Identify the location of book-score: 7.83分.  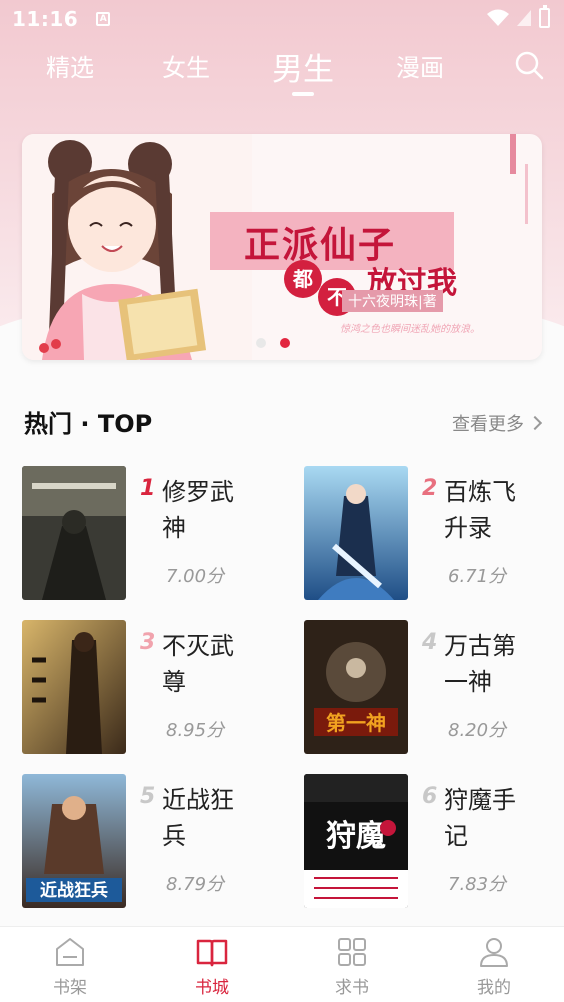
(477, 884).